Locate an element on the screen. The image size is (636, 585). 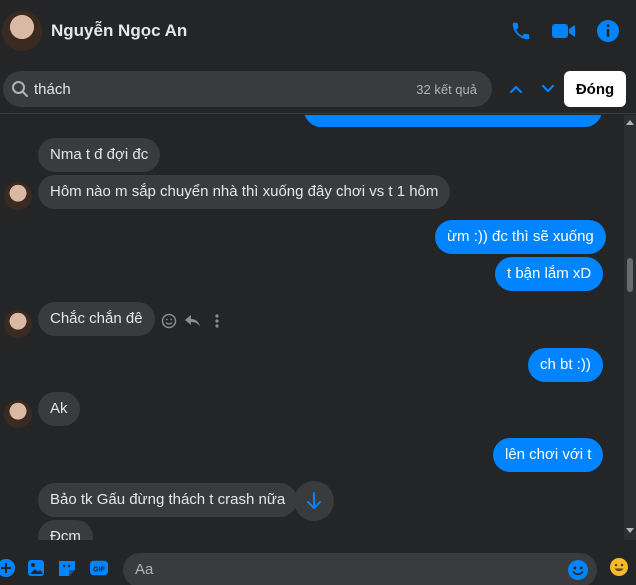
scroll-down-arrow is located at coordinates (630, 530).